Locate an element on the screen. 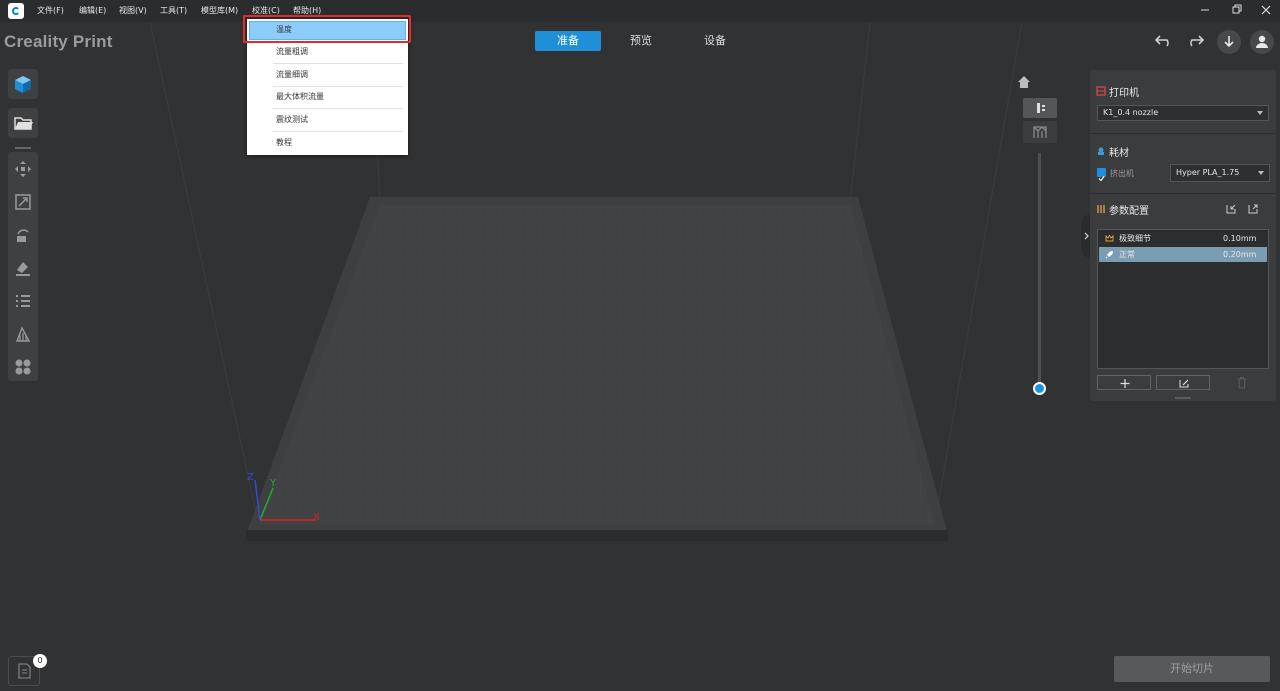  support-structure-icon is located at coordinates (1040, 132).